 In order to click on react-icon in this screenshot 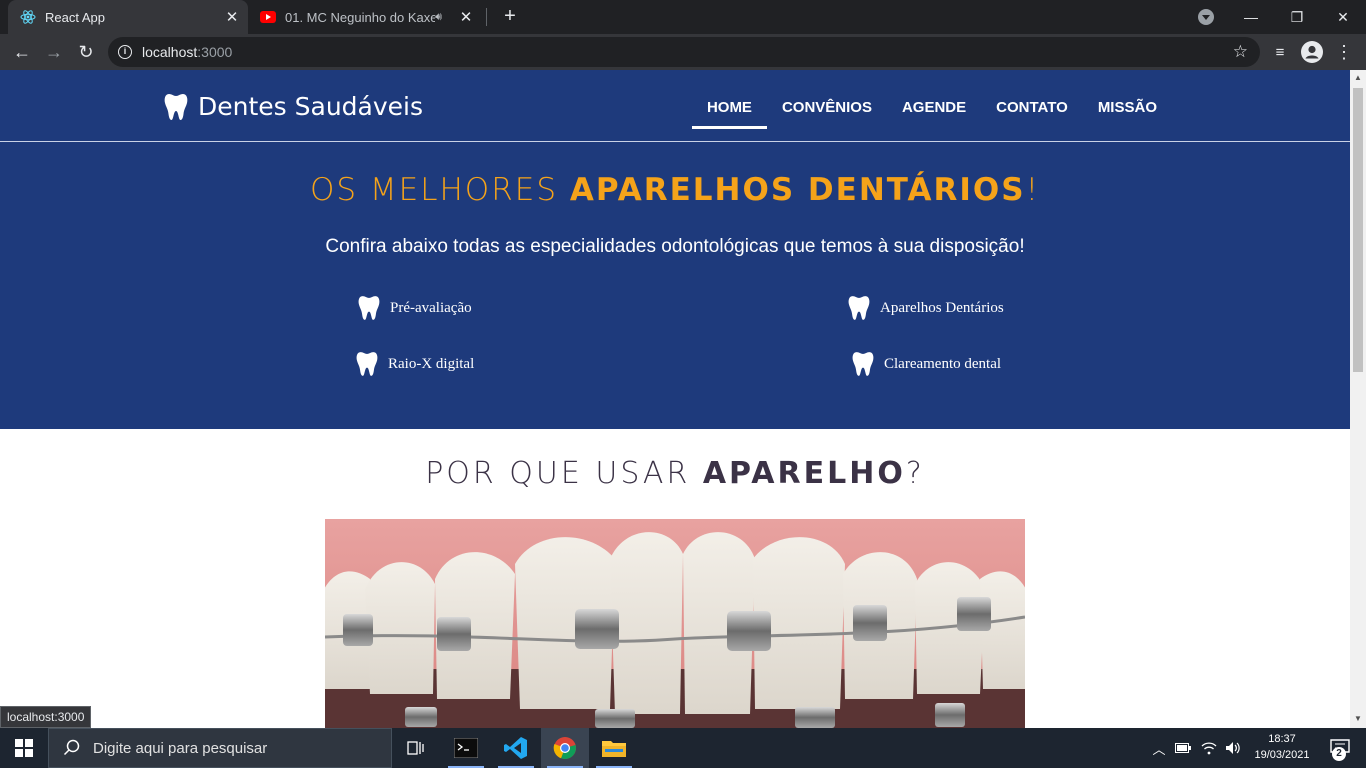, I will do `click(28, 17)`.